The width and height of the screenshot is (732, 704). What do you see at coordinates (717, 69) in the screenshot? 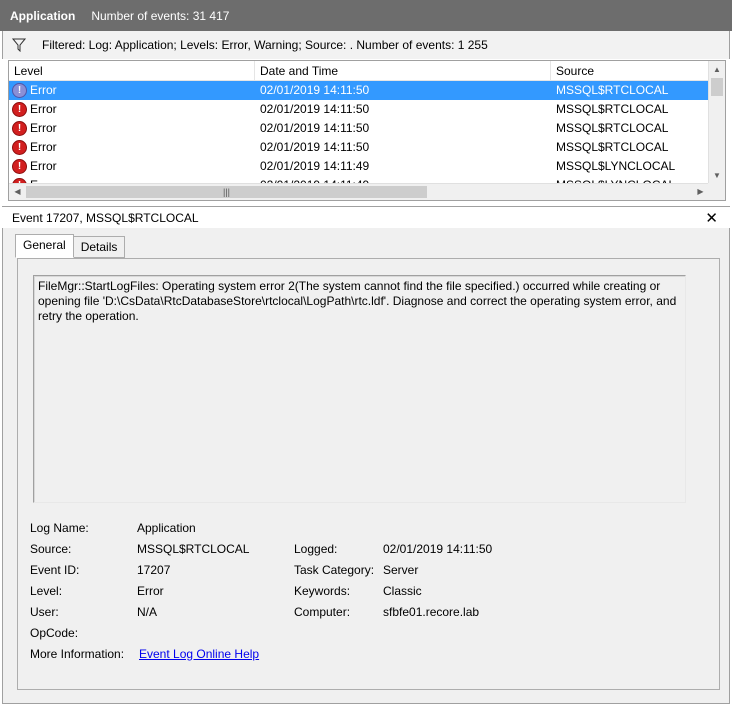
I see `scroll-up-icon: ▲` at bounding box center [717, 69].